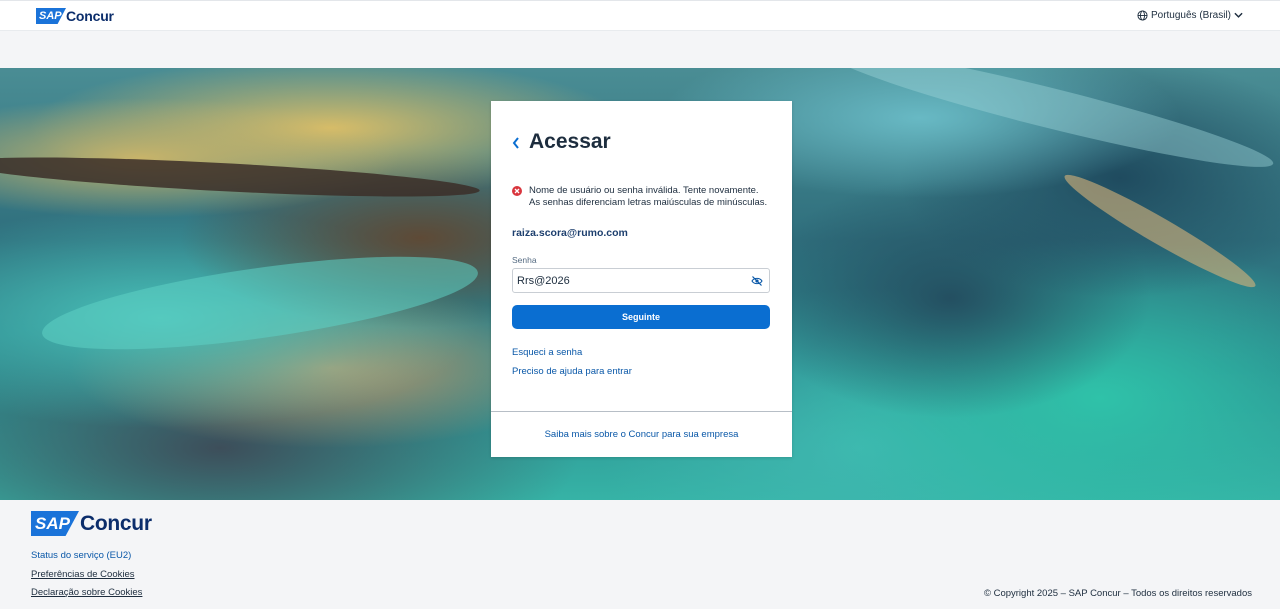 This screenshot has width=1280, height=609. I want to click on page-title: Acessar, so click(570, 141).